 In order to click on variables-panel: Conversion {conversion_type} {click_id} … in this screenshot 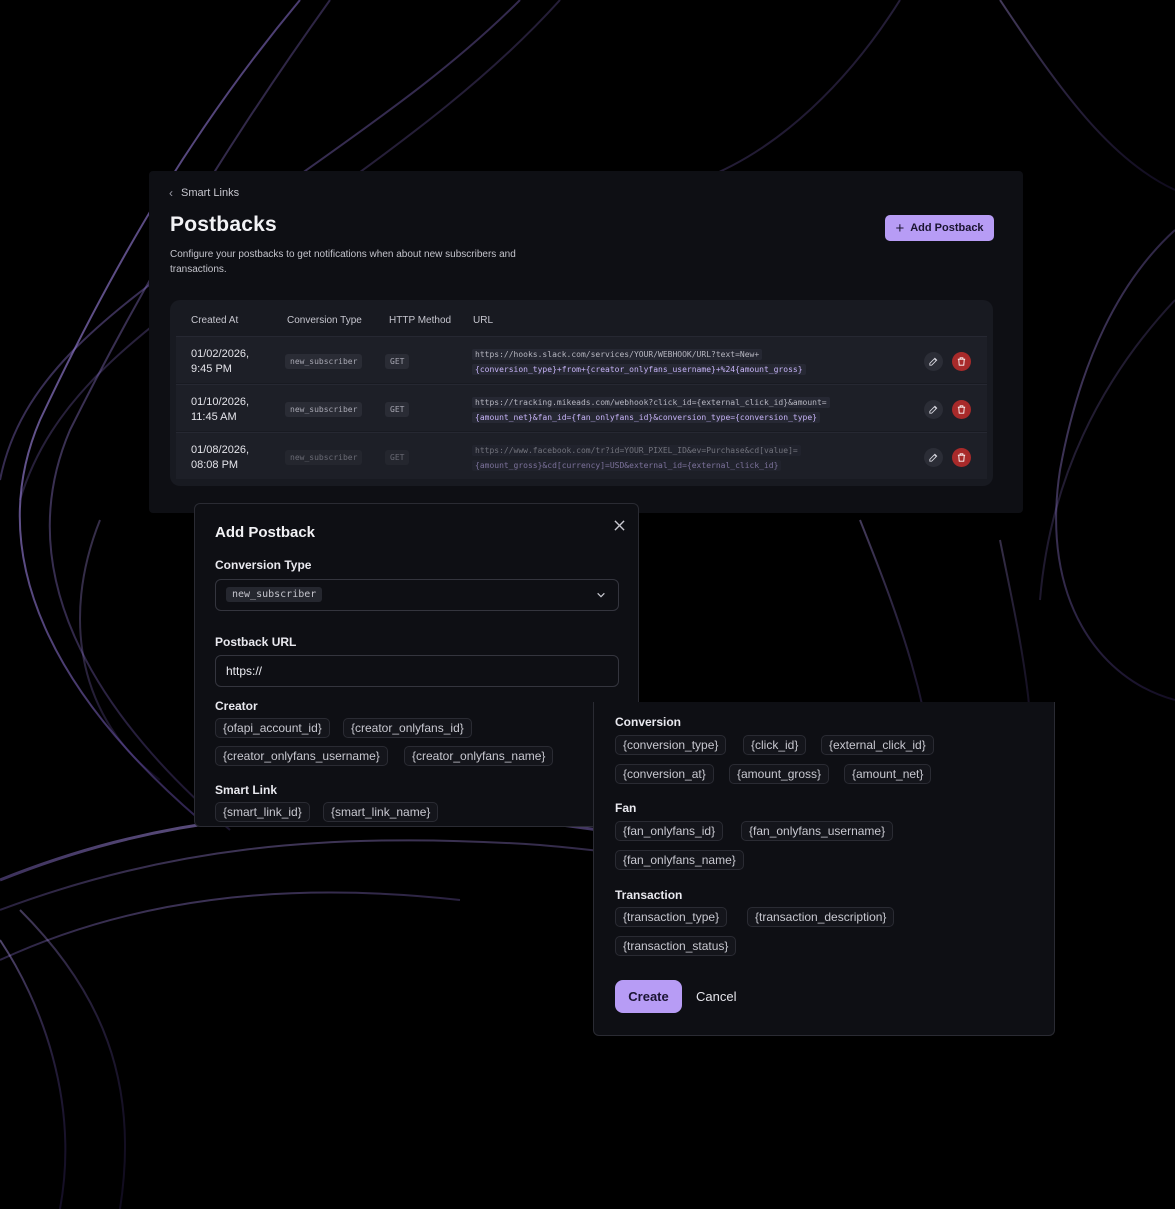, I will do `click(824, 869)`.